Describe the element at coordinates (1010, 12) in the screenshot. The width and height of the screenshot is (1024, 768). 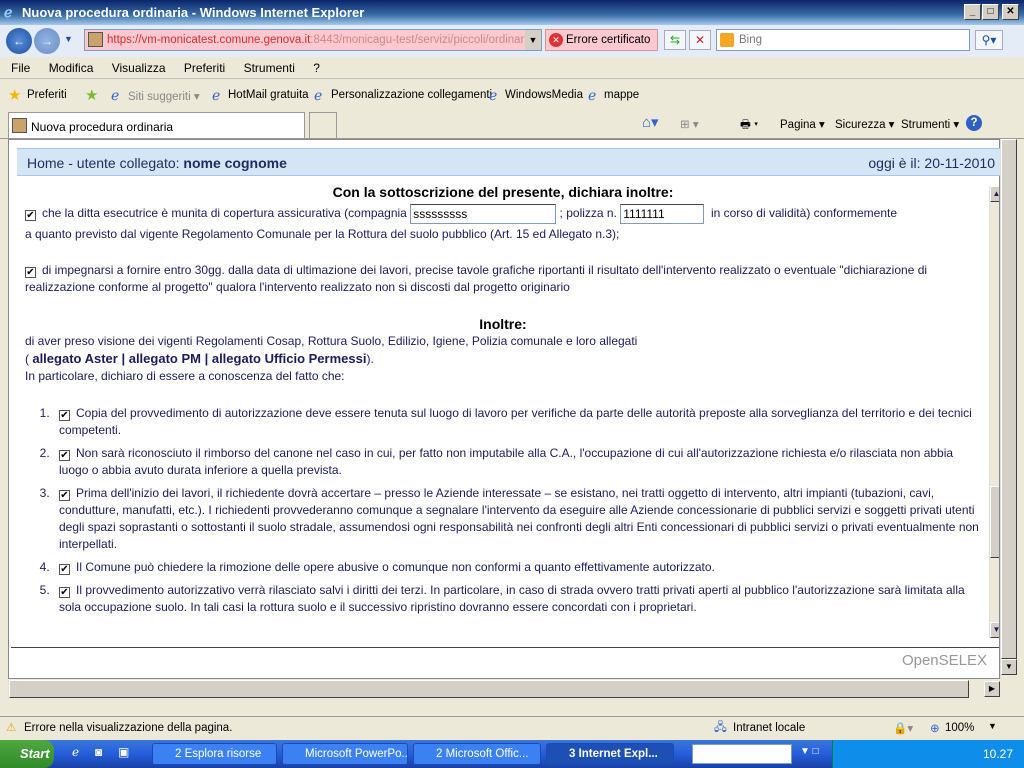
I see `close-button: ✕` at that location.